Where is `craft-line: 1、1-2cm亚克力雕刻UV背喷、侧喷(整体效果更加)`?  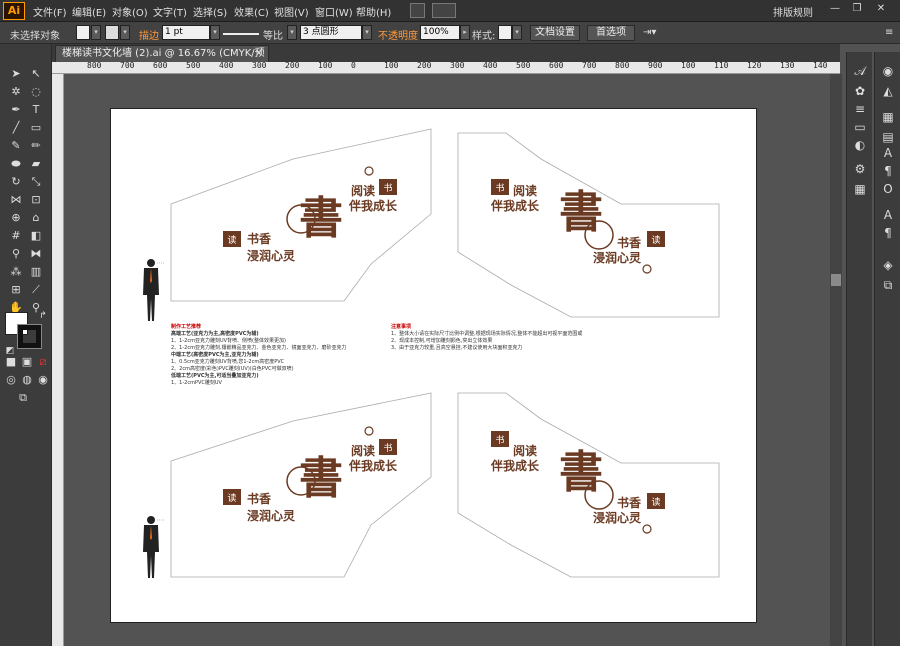
craft-line: 1、1-2cm亚克力雕刻UV背喷、侧喷(整体效果更加) is located at coordinates (228, 341).